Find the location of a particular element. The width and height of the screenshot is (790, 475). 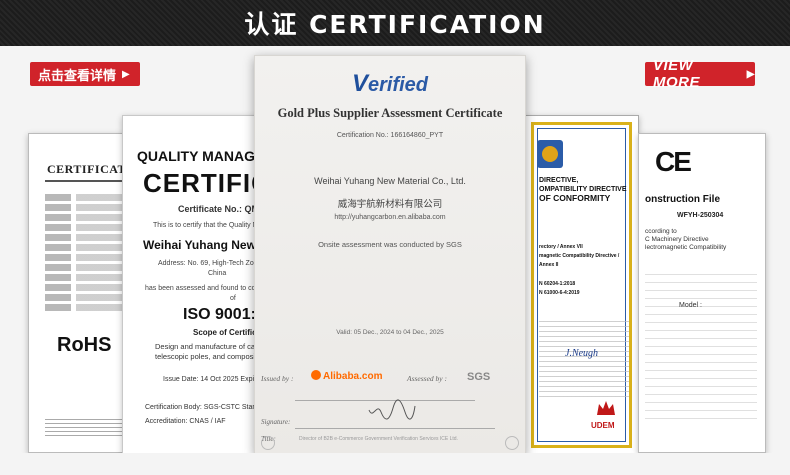

qm-address-line: Address: No. 69, High-Tech Zone, is located at coordinates (211, 263).